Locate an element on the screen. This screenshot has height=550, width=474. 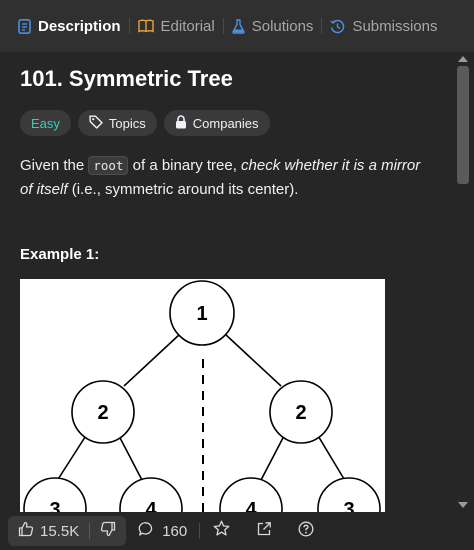
tab-label: Solutions is located at coordinates (282, 26).